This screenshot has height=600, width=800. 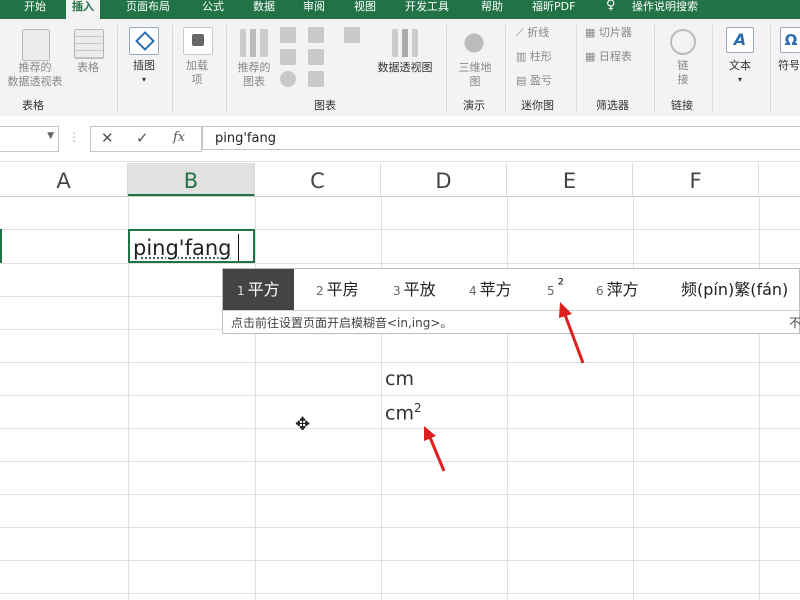 I want to click on line-chart-icon, so click(x=288, y=57).